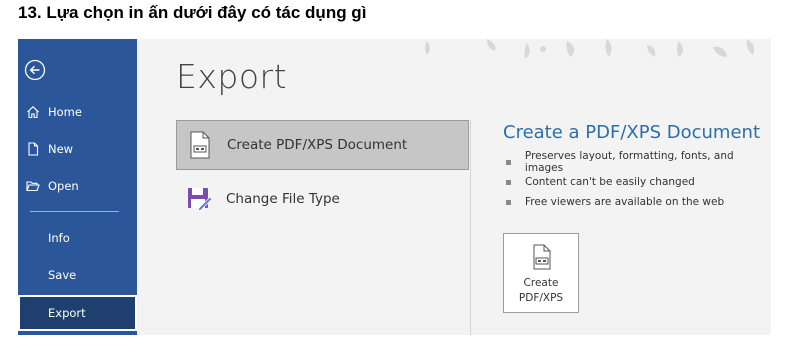  What do you see at coordinates (632, 132) in the screenshot?
I see `detail-title: Create a PDF/XPS Document` at bounding box center [632, 132].